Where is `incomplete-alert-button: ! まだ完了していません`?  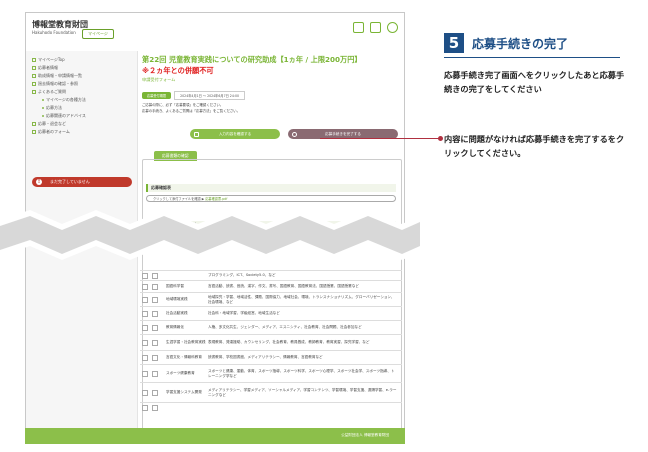 incomplete-alert-button: ! まだ完了していません is located at coordinates (82, 182).